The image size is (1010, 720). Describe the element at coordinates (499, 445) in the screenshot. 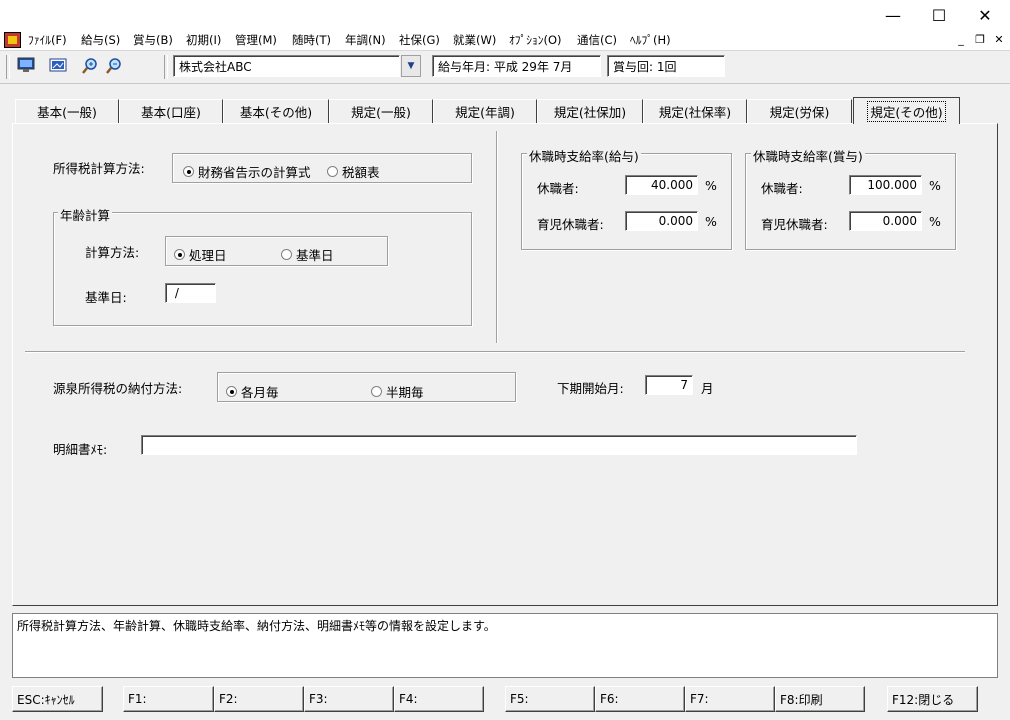

I see `memo-input` at that location.